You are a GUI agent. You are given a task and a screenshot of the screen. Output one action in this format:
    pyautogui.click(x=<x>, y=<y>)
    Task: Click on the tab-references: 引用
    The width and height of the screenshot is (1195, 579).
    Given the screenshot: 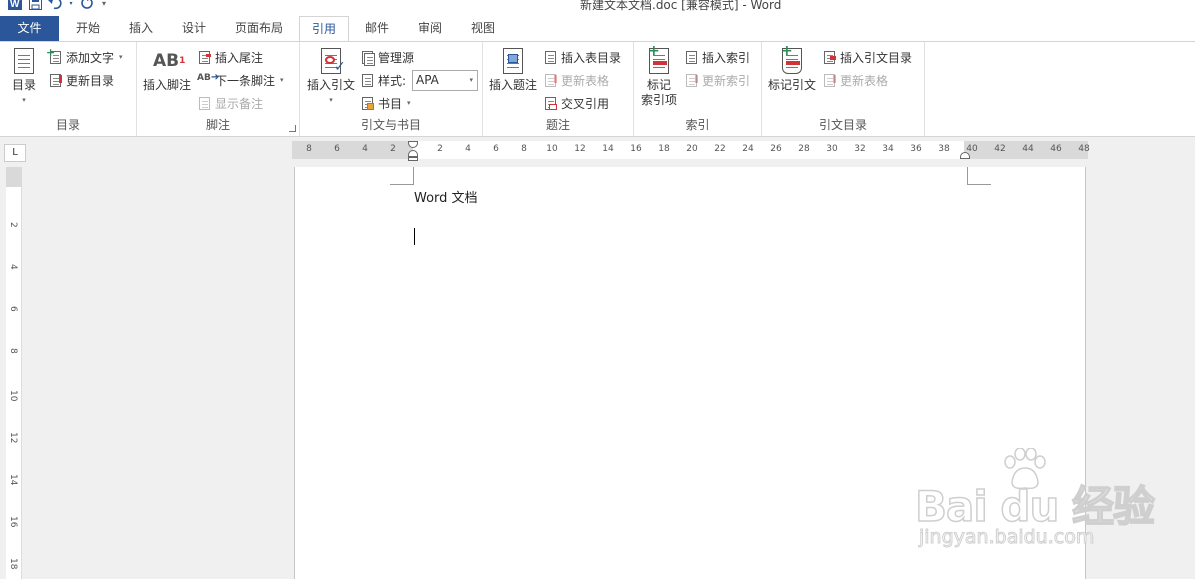 What is the action you would take?
    pyautogui.click(x=324, y=29)
    